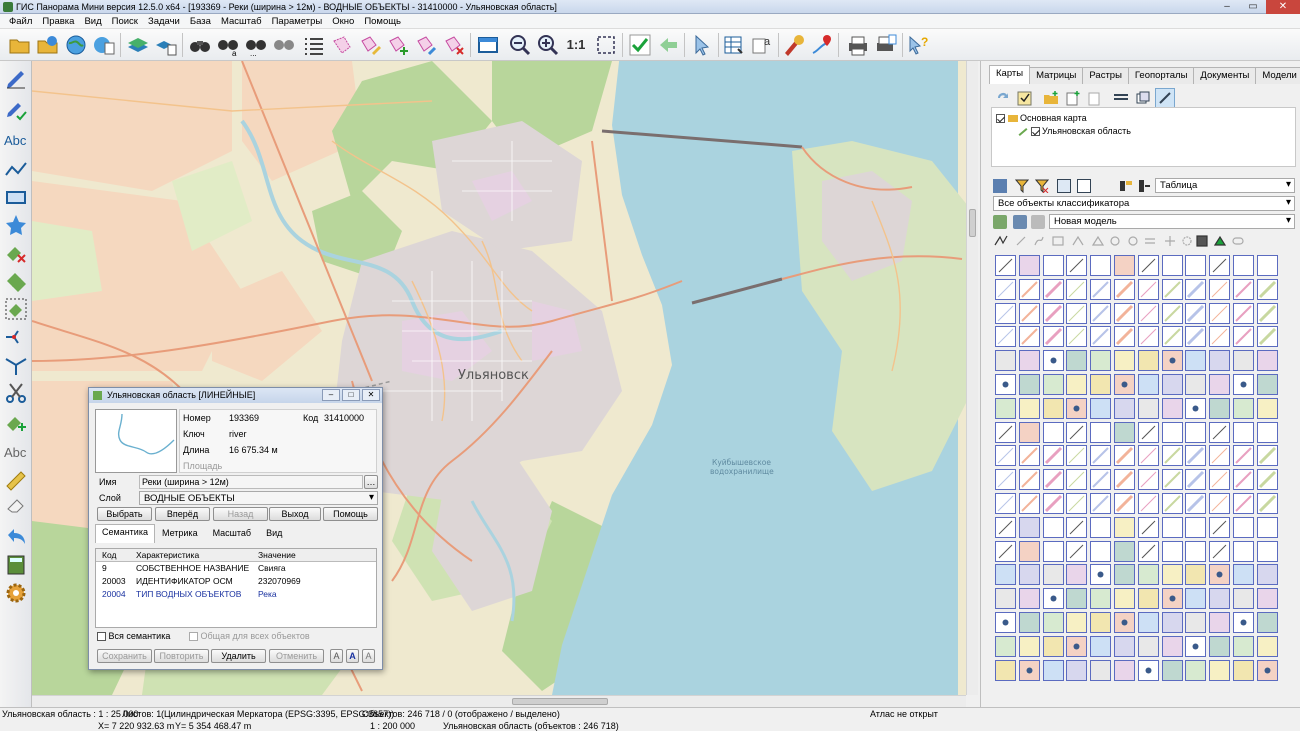  What do you see at coordinates (640, 45) in the screenshot?
I see `apply-check-icon` at bounding box center [640, 45].